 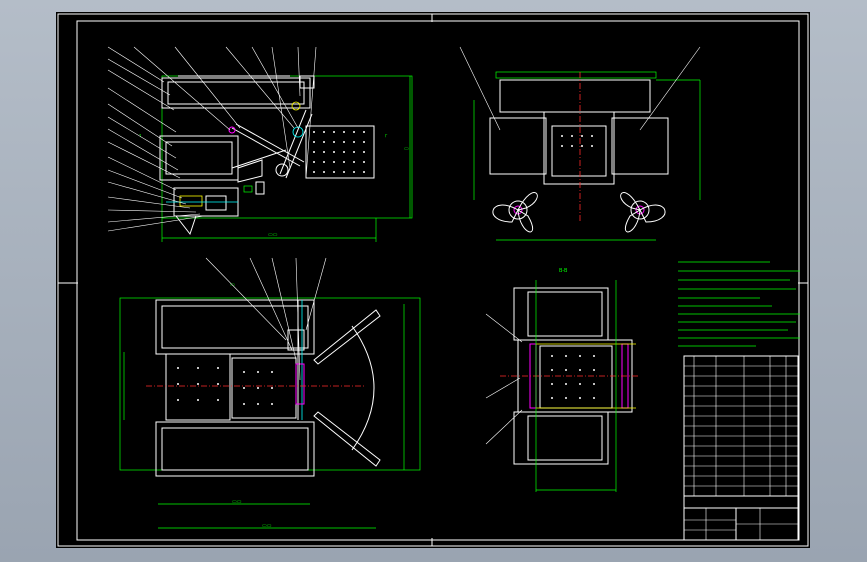 I want to click on side-view: ▭▭ ▭ ┐ ┌, so click(x=260, y=144).